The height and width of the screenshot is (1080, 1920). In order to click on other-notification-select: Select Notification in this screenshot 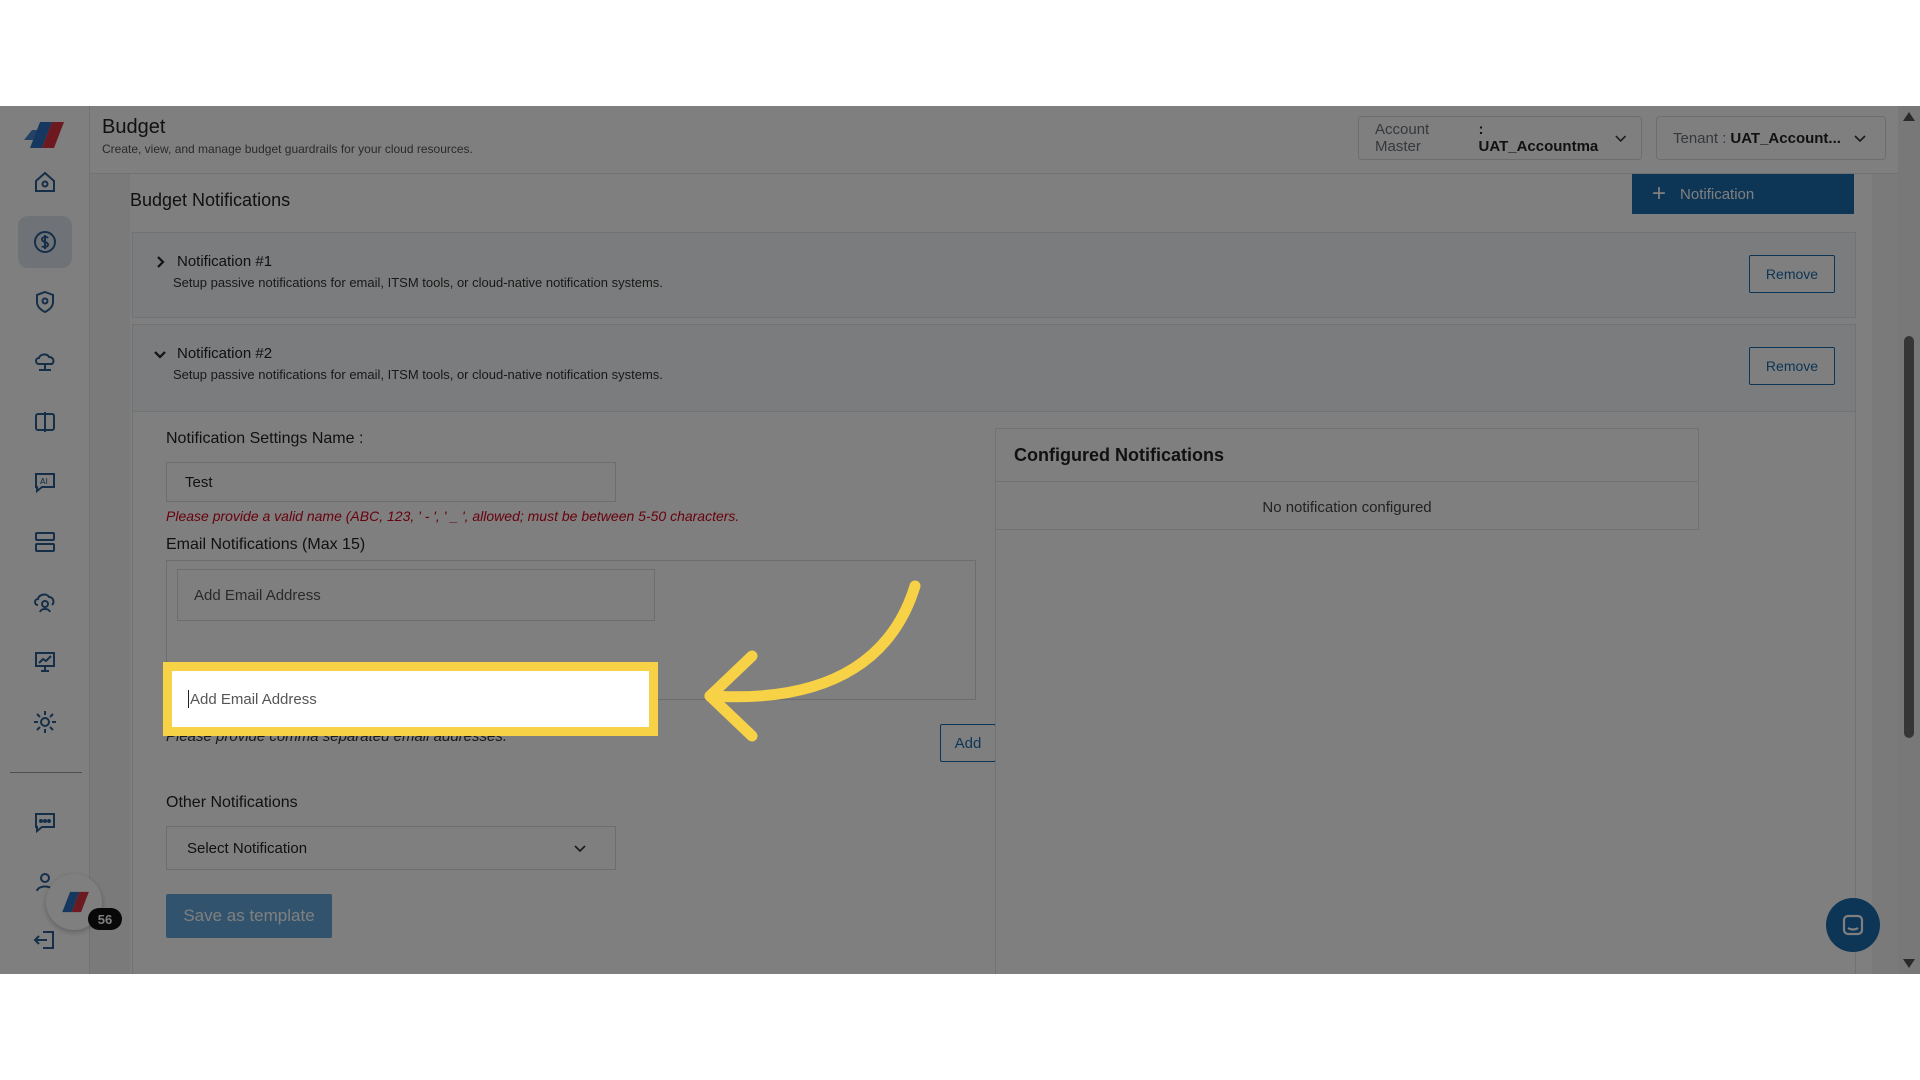, I will do `click(391, 848)`.